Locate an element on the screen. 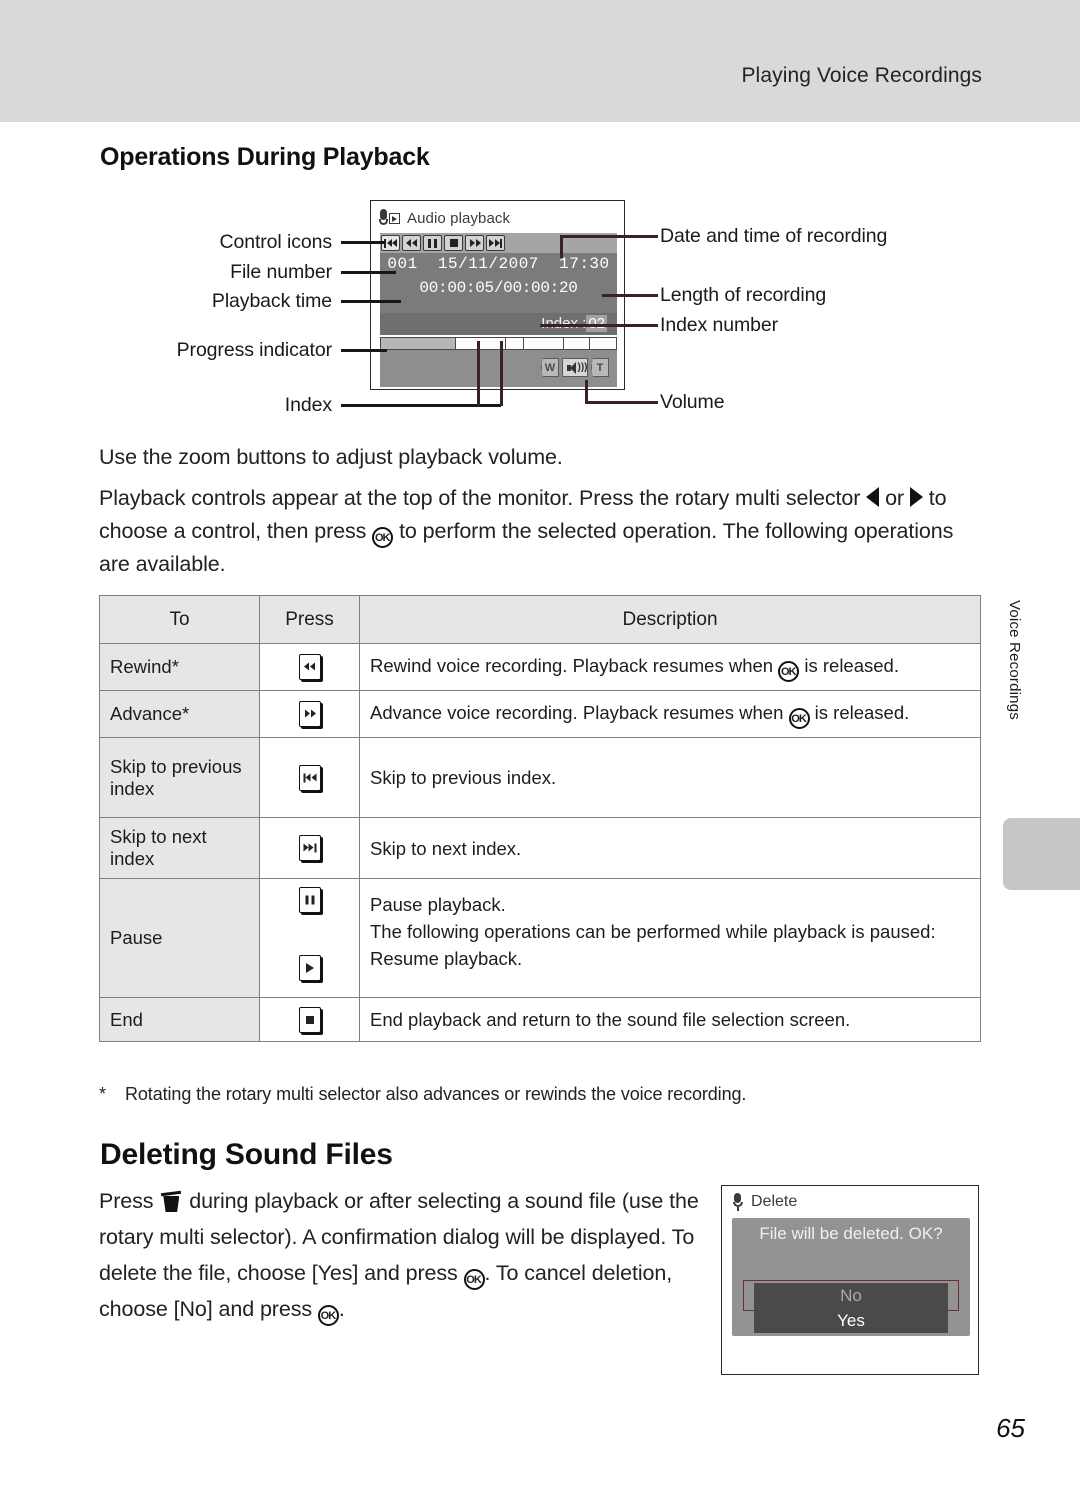  description-line: Resume playback. is located at coordinates (446, 958).